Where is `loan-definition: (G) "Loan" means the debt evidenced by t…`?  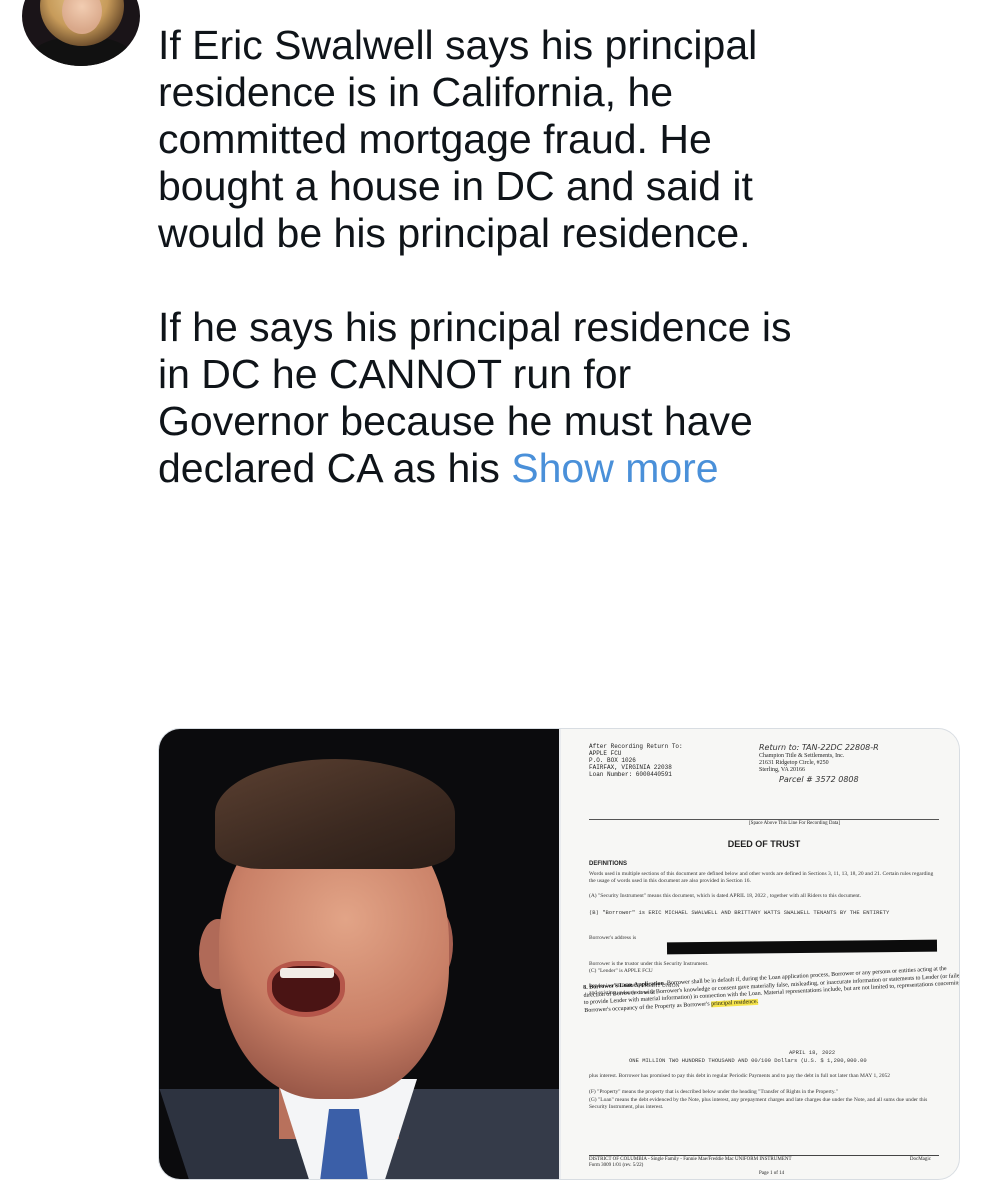 loan-definition: (G) "Loan" means the debt evidenced by t… is located at coordinates (758, 1103).